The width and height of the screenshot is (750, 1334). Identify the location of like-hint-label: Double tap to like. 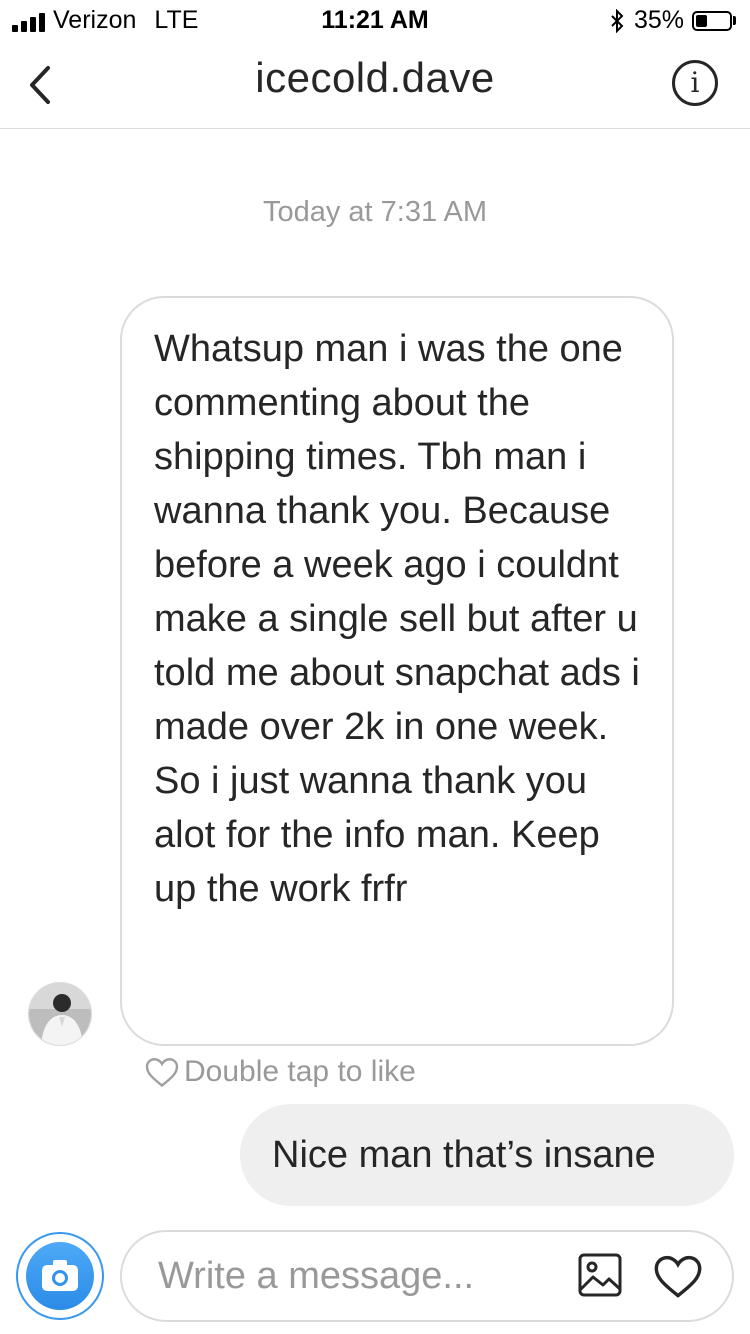
(300, 1071).